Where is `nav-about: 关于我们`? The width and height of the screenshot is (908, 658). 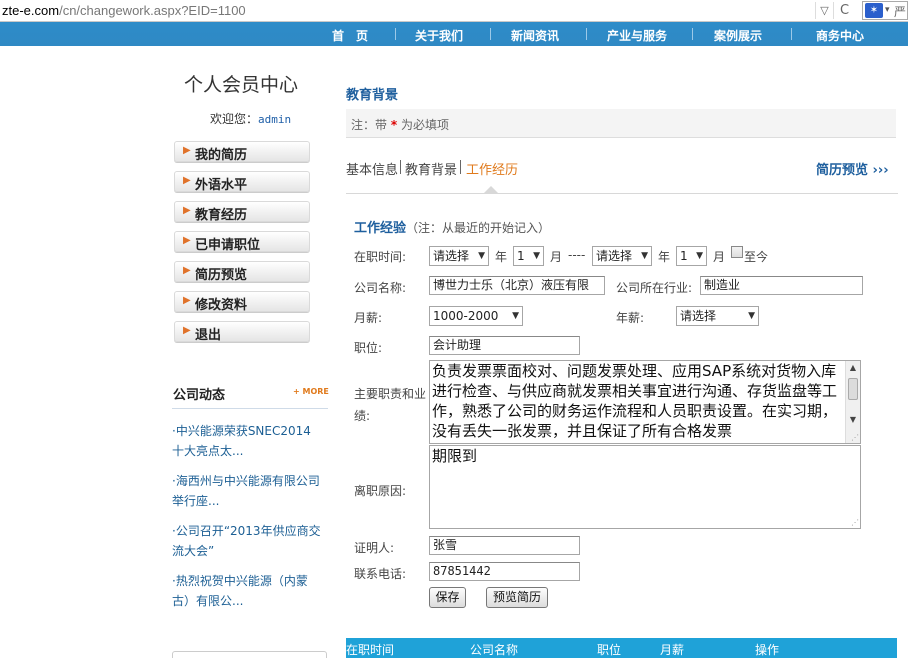 nav-about: 关于我们 is located at coordinates (439, 35).